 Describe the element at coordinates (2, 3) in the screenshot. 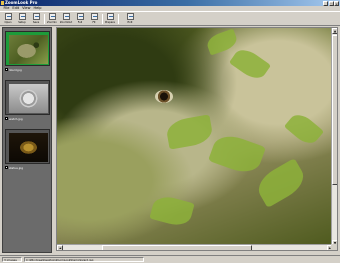

I see `app-icon` at that location.